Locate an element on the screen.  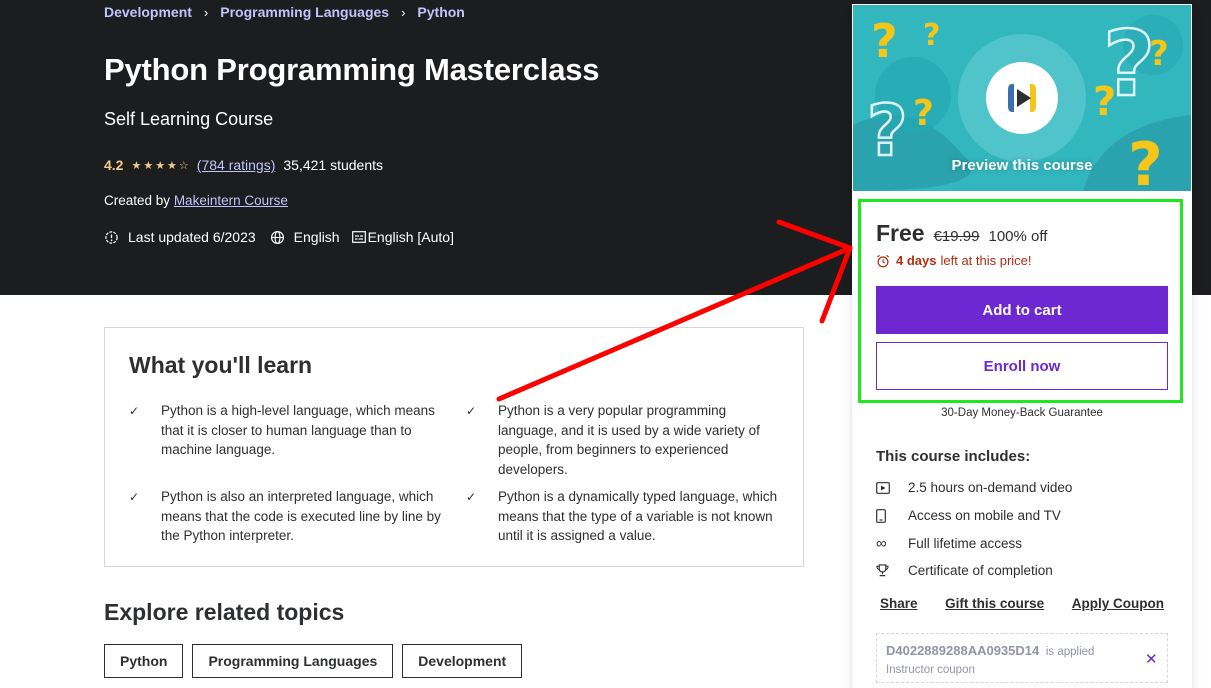
include-item: Access on mobile and TV is located at coordinates (968, 515).